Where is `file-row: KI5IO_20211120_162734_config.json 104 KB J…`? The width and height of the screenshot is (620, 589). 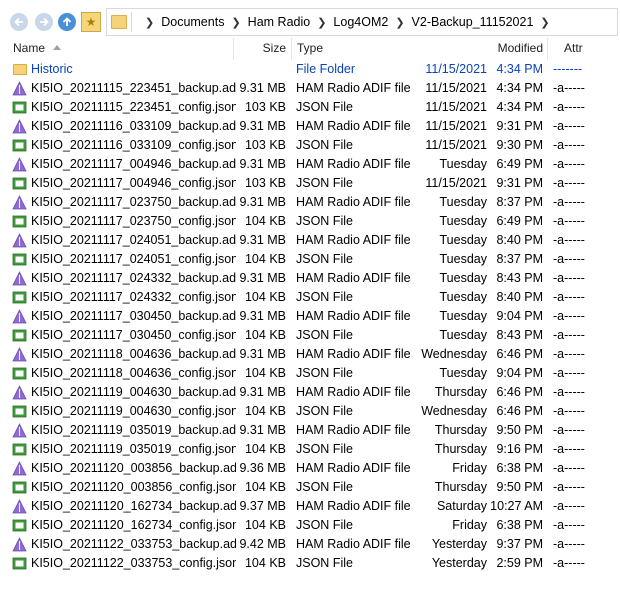 file-row: KI5IO_20211120_162734_config.json 104 KB J… is located at coordinates (310, 525).